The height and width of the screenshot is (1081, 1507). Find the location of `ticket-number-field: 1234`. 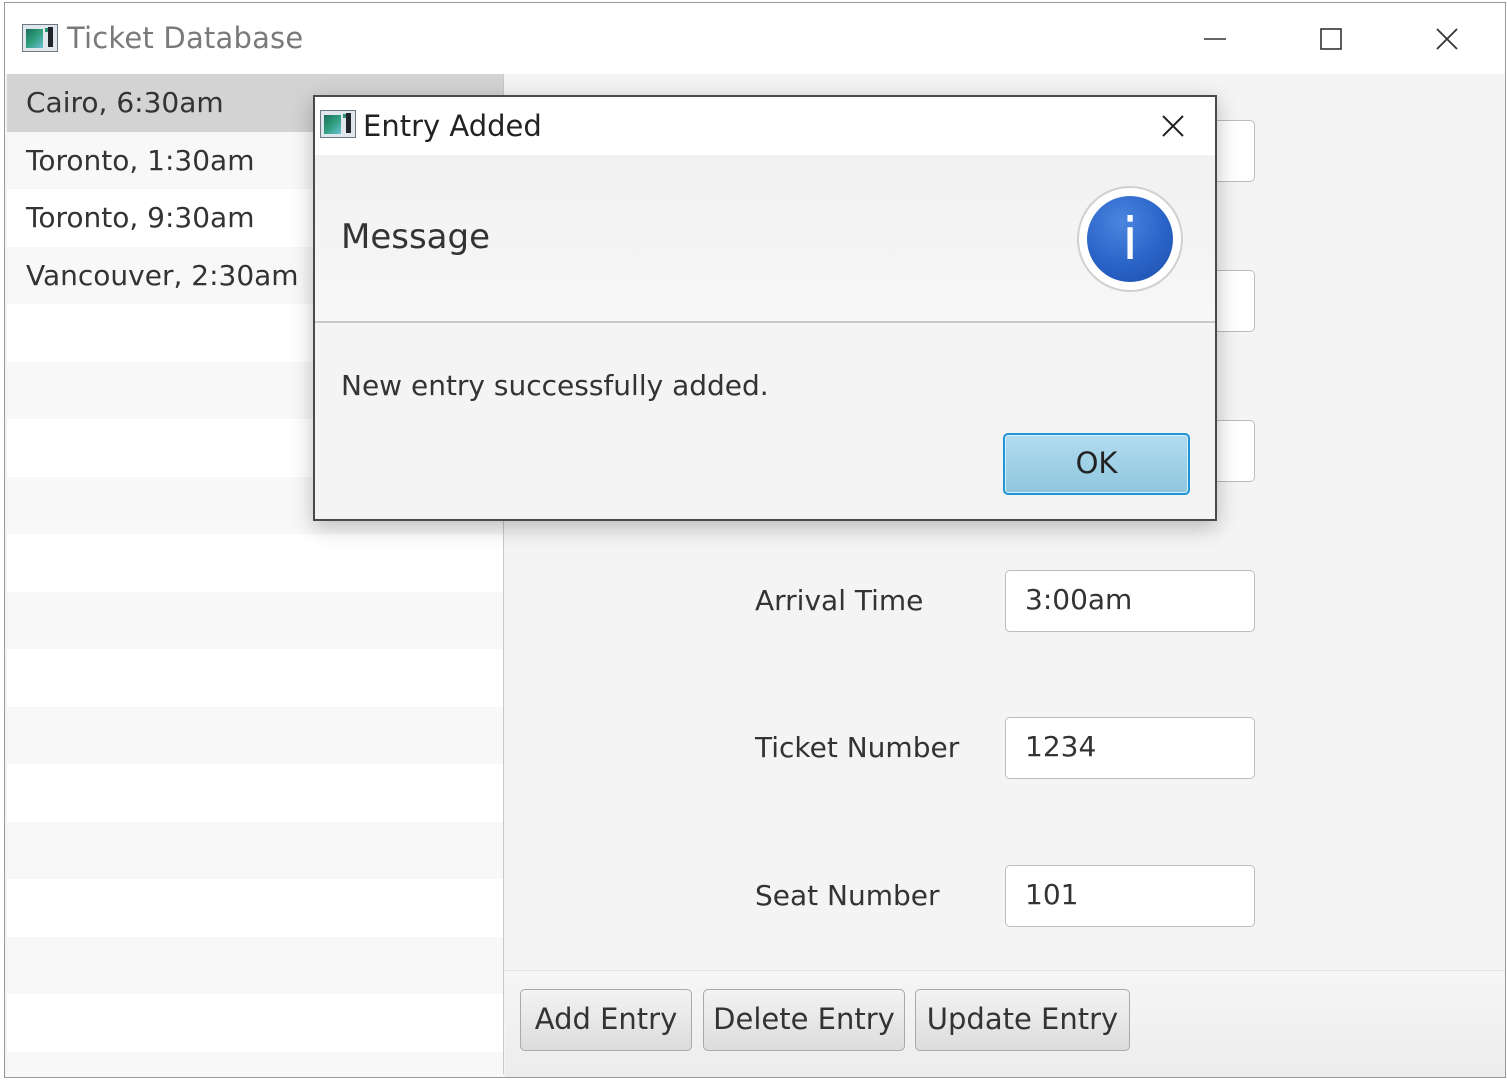

ticket-number-field: 1234 is located at coordinates (1130, 748).